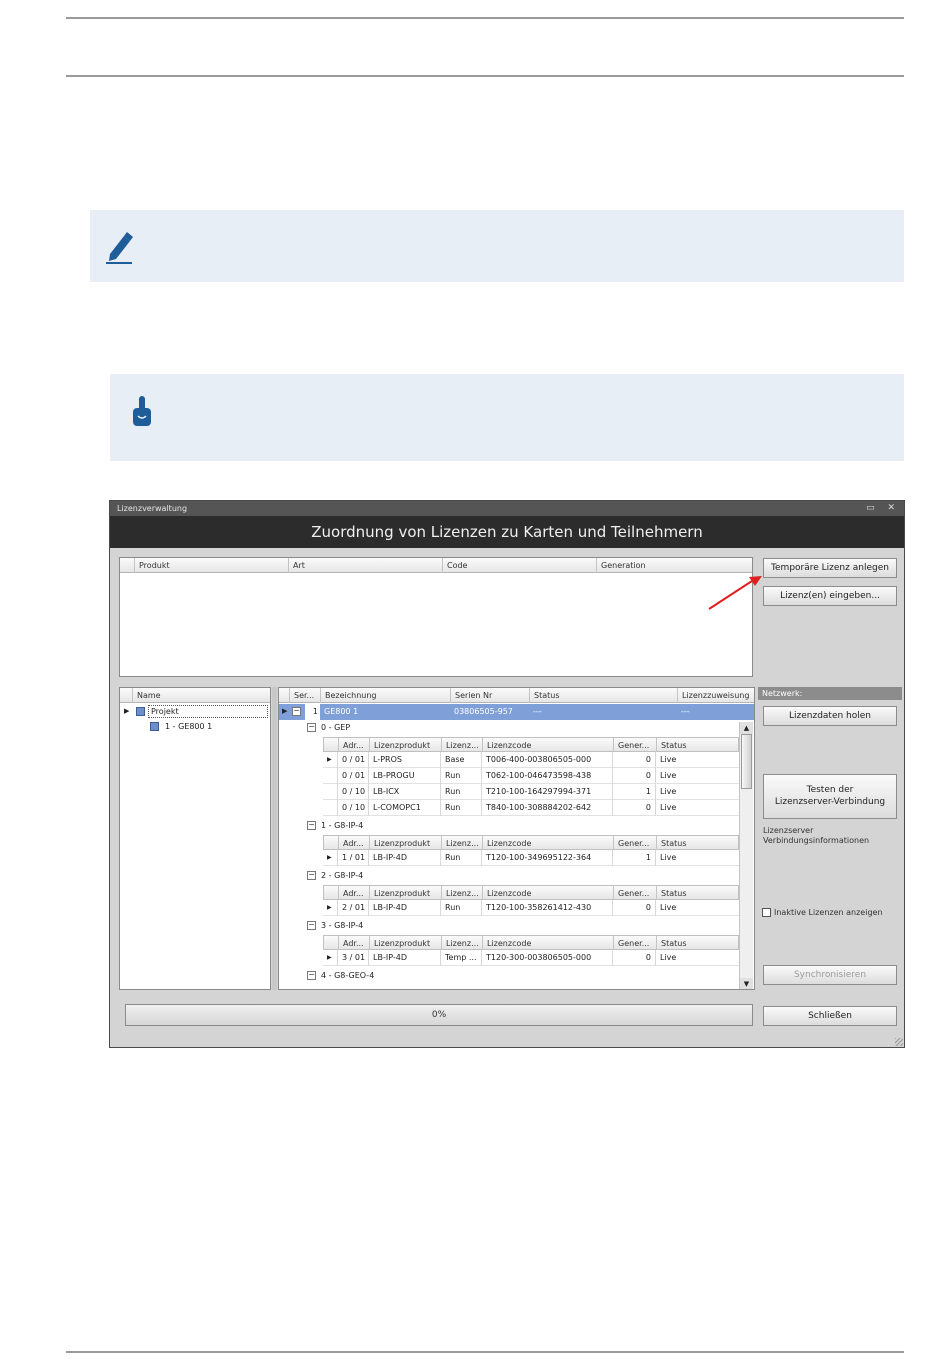 This screenshot has height=1370, width=950. Describe the element at coordinates (335, 926) in the screenshot. I see `license-group-title: −3 - G8-IP-4` at that location.